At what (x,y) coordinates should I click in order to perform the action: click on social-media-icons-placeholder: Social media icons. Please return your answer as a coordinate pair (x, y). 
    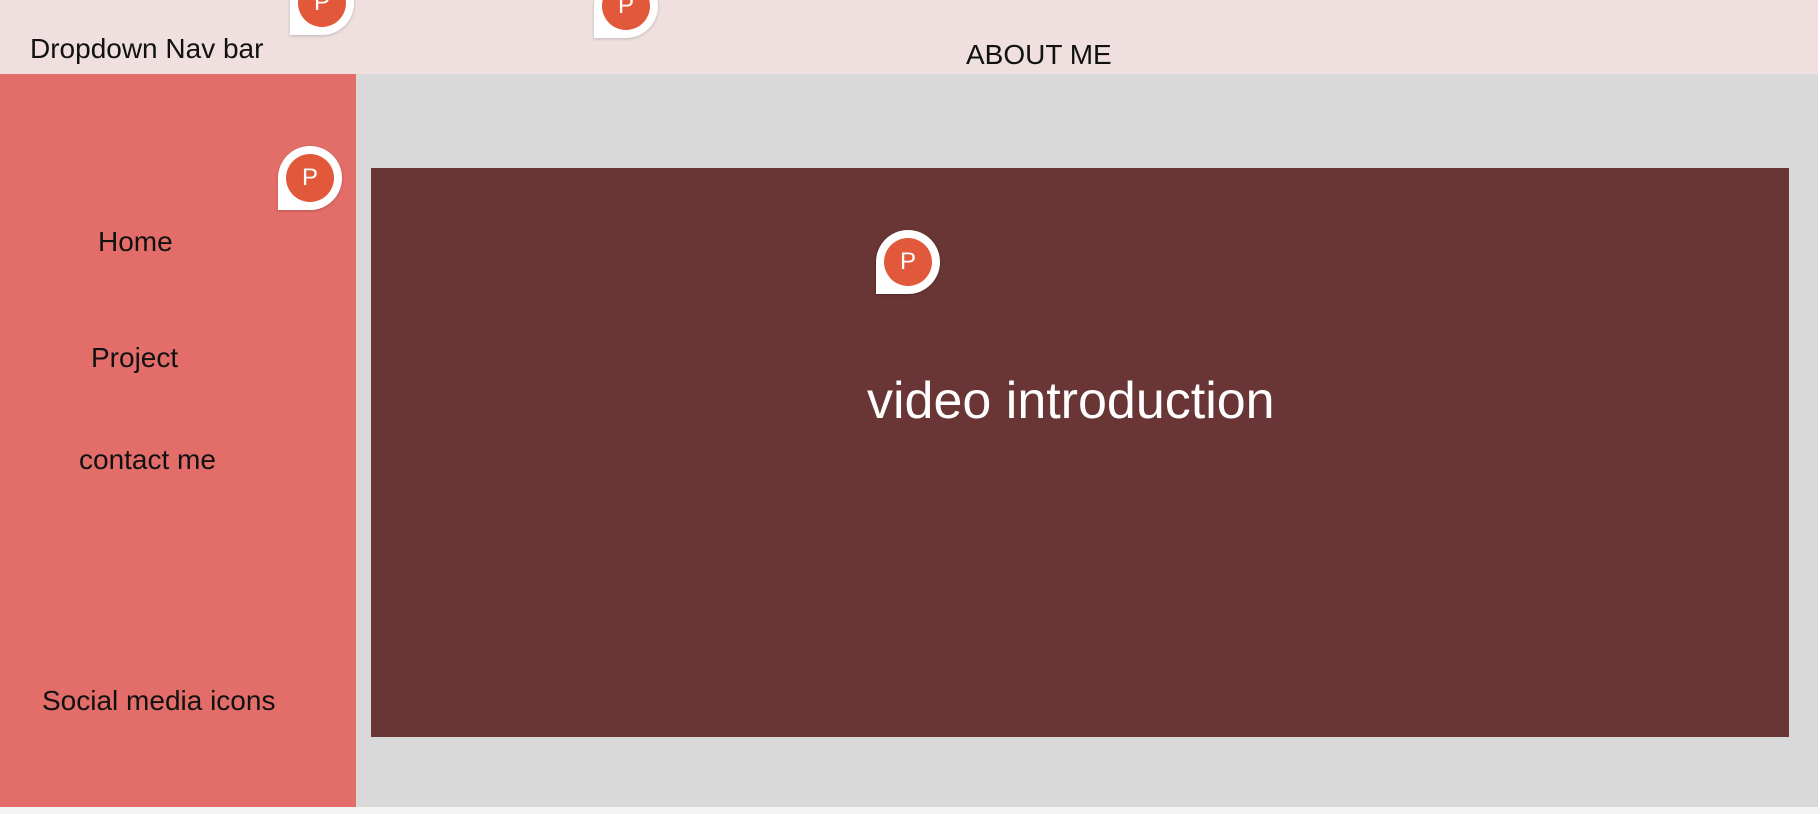
    Looking at the image, I should click on (159, 700).